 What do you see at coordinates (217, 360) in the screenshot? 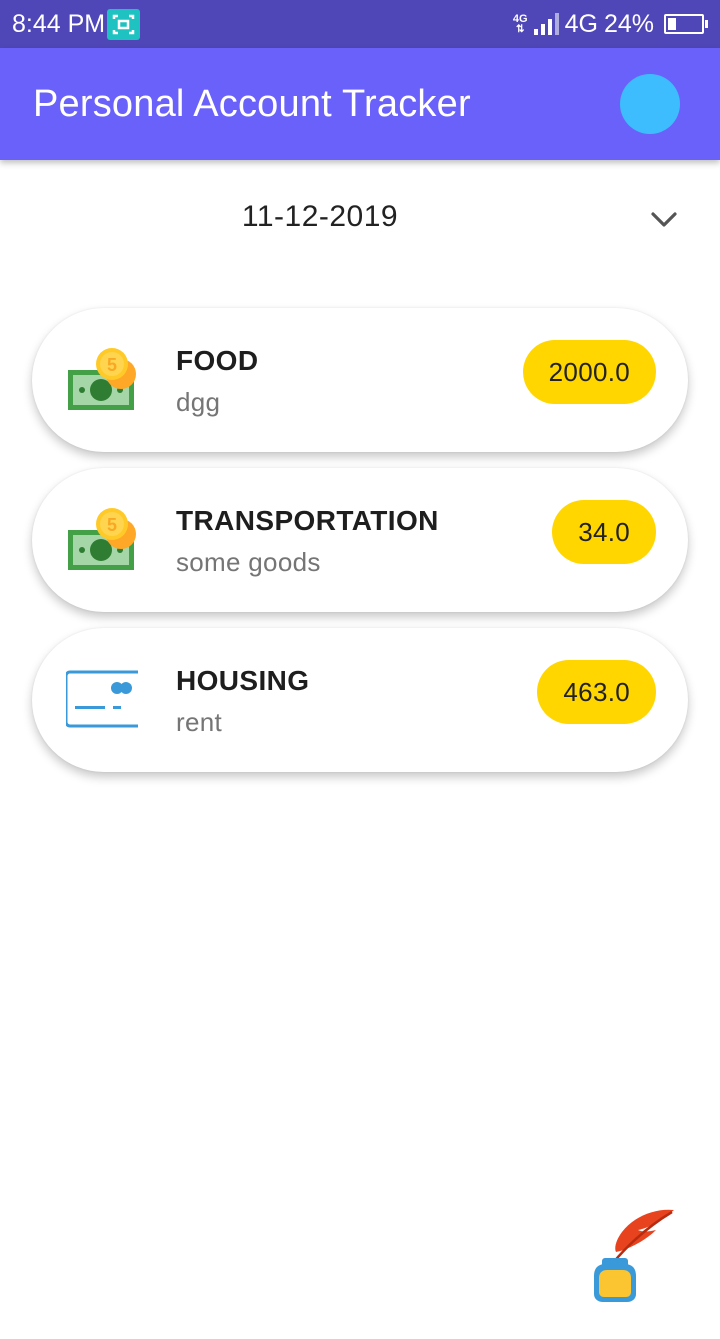
I see `expense-category: FOOD` at bounding box center [217, 360].